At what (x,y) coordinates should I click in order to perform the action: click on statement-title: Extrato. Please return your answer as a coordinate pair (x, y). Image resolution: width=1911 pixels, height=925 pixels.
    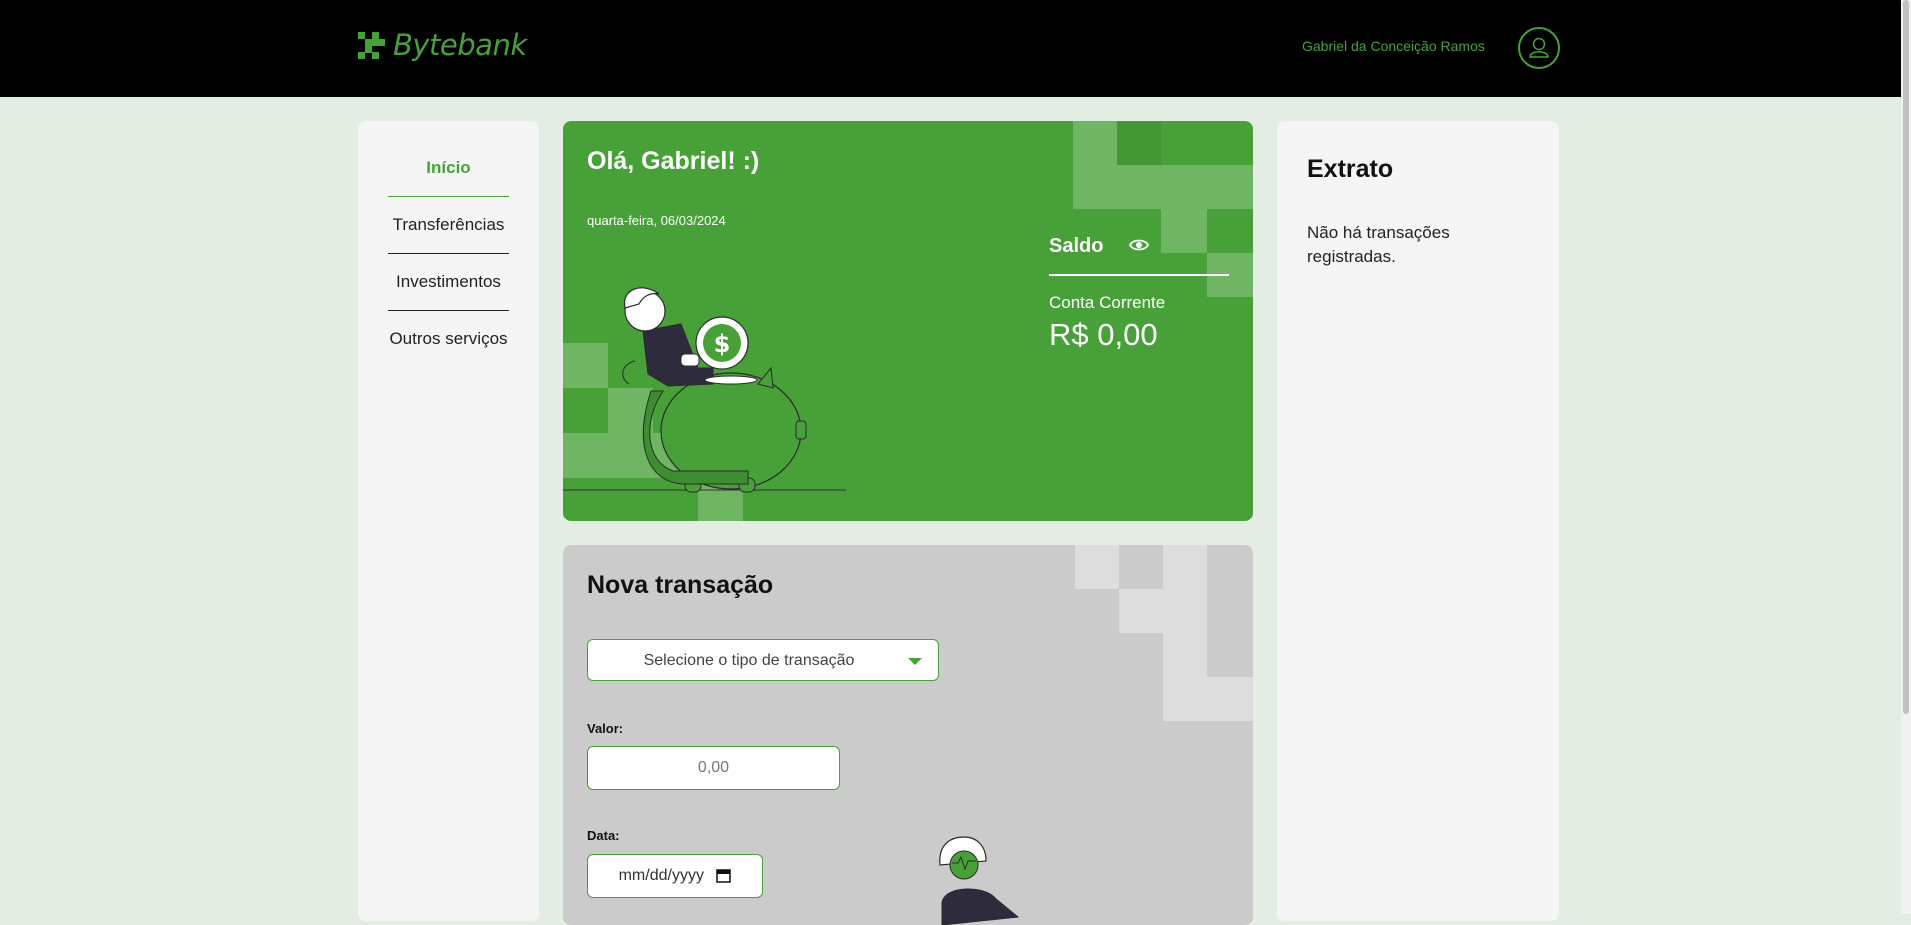
    Looking at the image, I should click on (1350, 169).